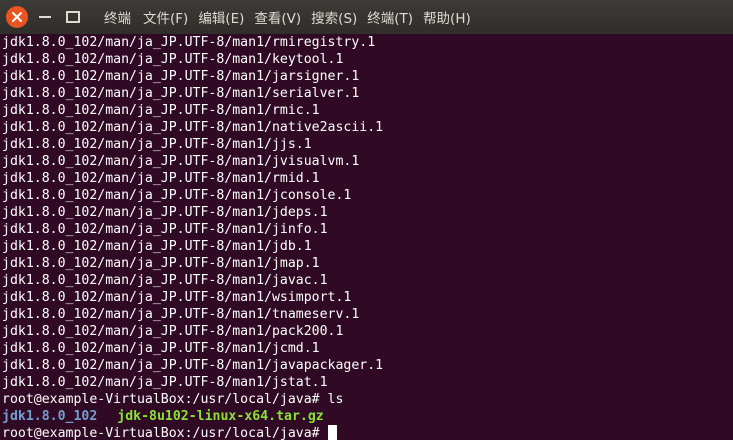  I want to click on menu-edit: 编辑(E), so click(221, 17).